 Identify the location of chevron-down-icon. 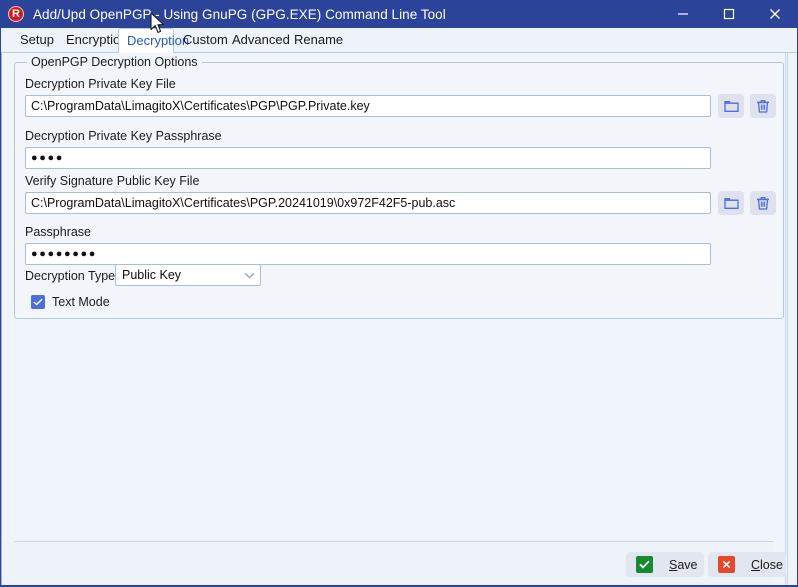
(249, 275).